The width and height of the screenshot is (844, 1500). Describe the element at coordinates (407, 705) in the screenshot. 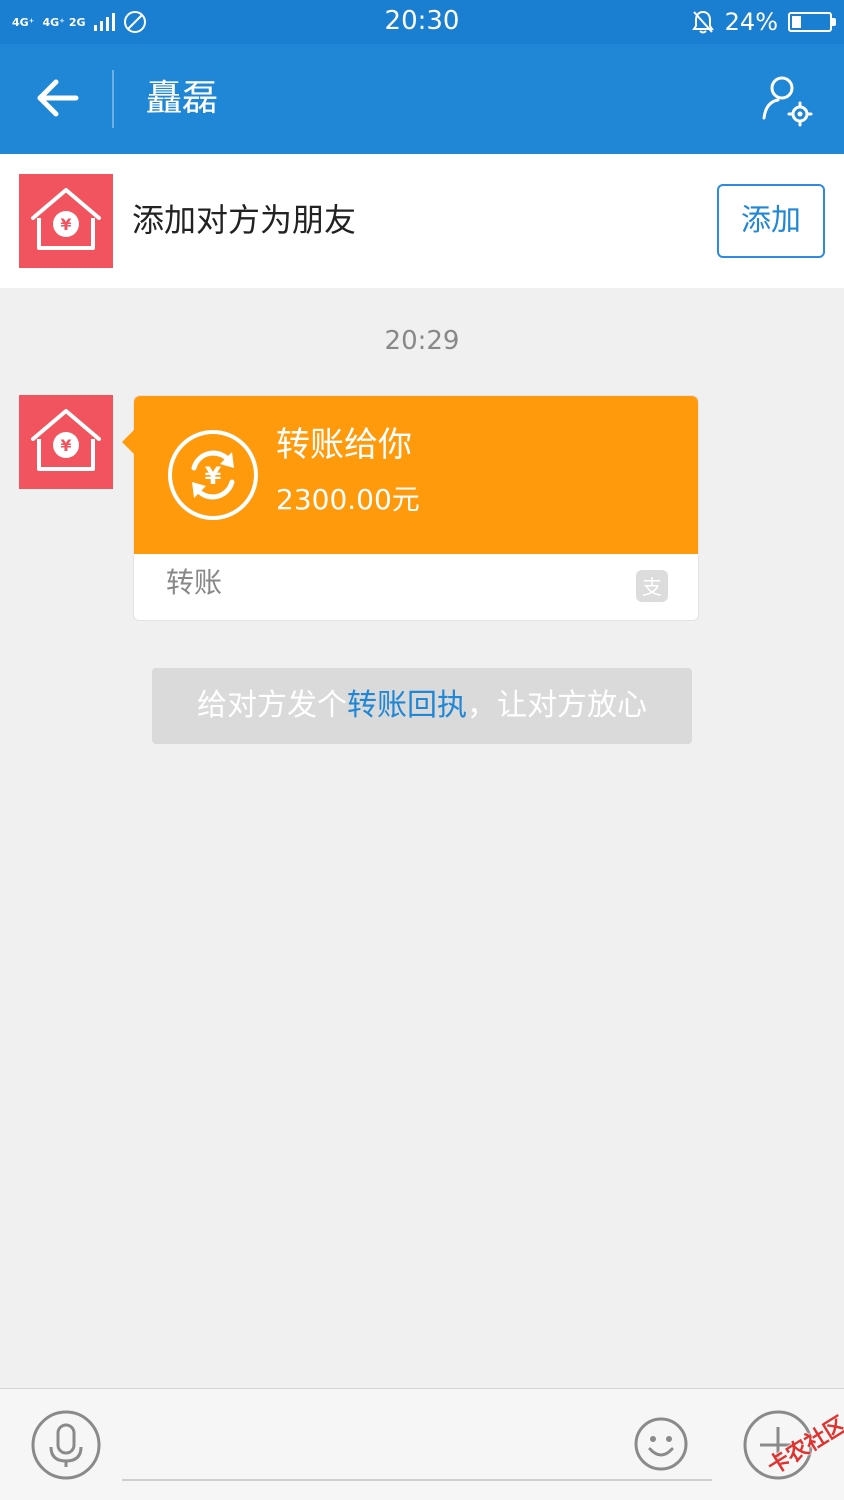

I see `transfer-receipt-link: 转账回执` at that location.